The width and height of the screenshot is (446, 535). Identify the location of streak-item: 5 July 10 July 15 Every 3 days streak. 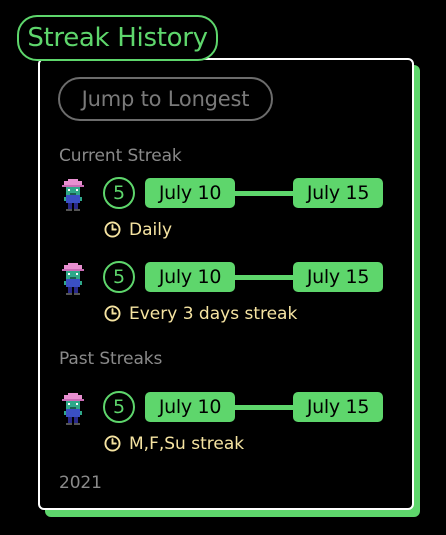
(226, 301).